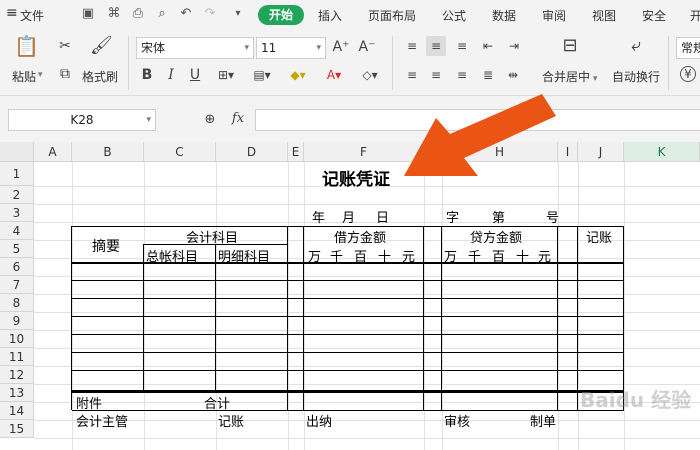 Image resolution: width=700 pixels, height=450 pixels. What do you see at coordinates (17, 174) in the screenshot?
I see `row-header: 1` at bounding box center [17, 174].